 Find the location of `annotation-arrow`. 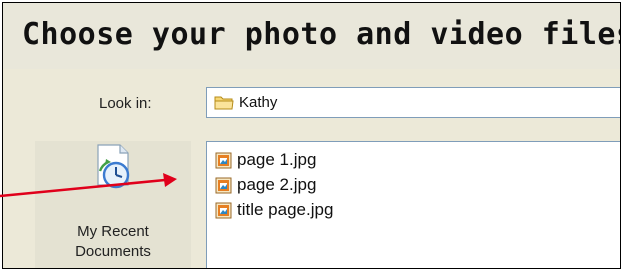

annotation-arrow is located at coordinates (88, 185).